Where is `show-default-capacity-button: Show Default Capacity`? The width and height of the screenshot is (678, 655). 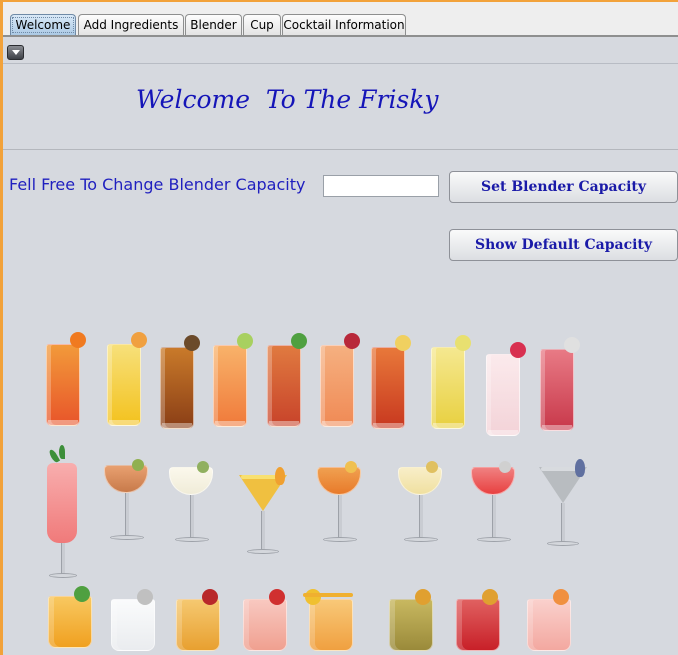
show-default-capacity-button: Show Default Capacity is located at coordinates (563, 245).